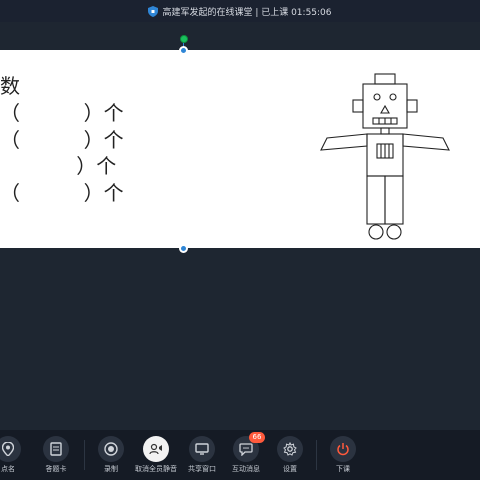 This screenshot has width=480, height=480. I want to click on record-icon, so click(111, 449).